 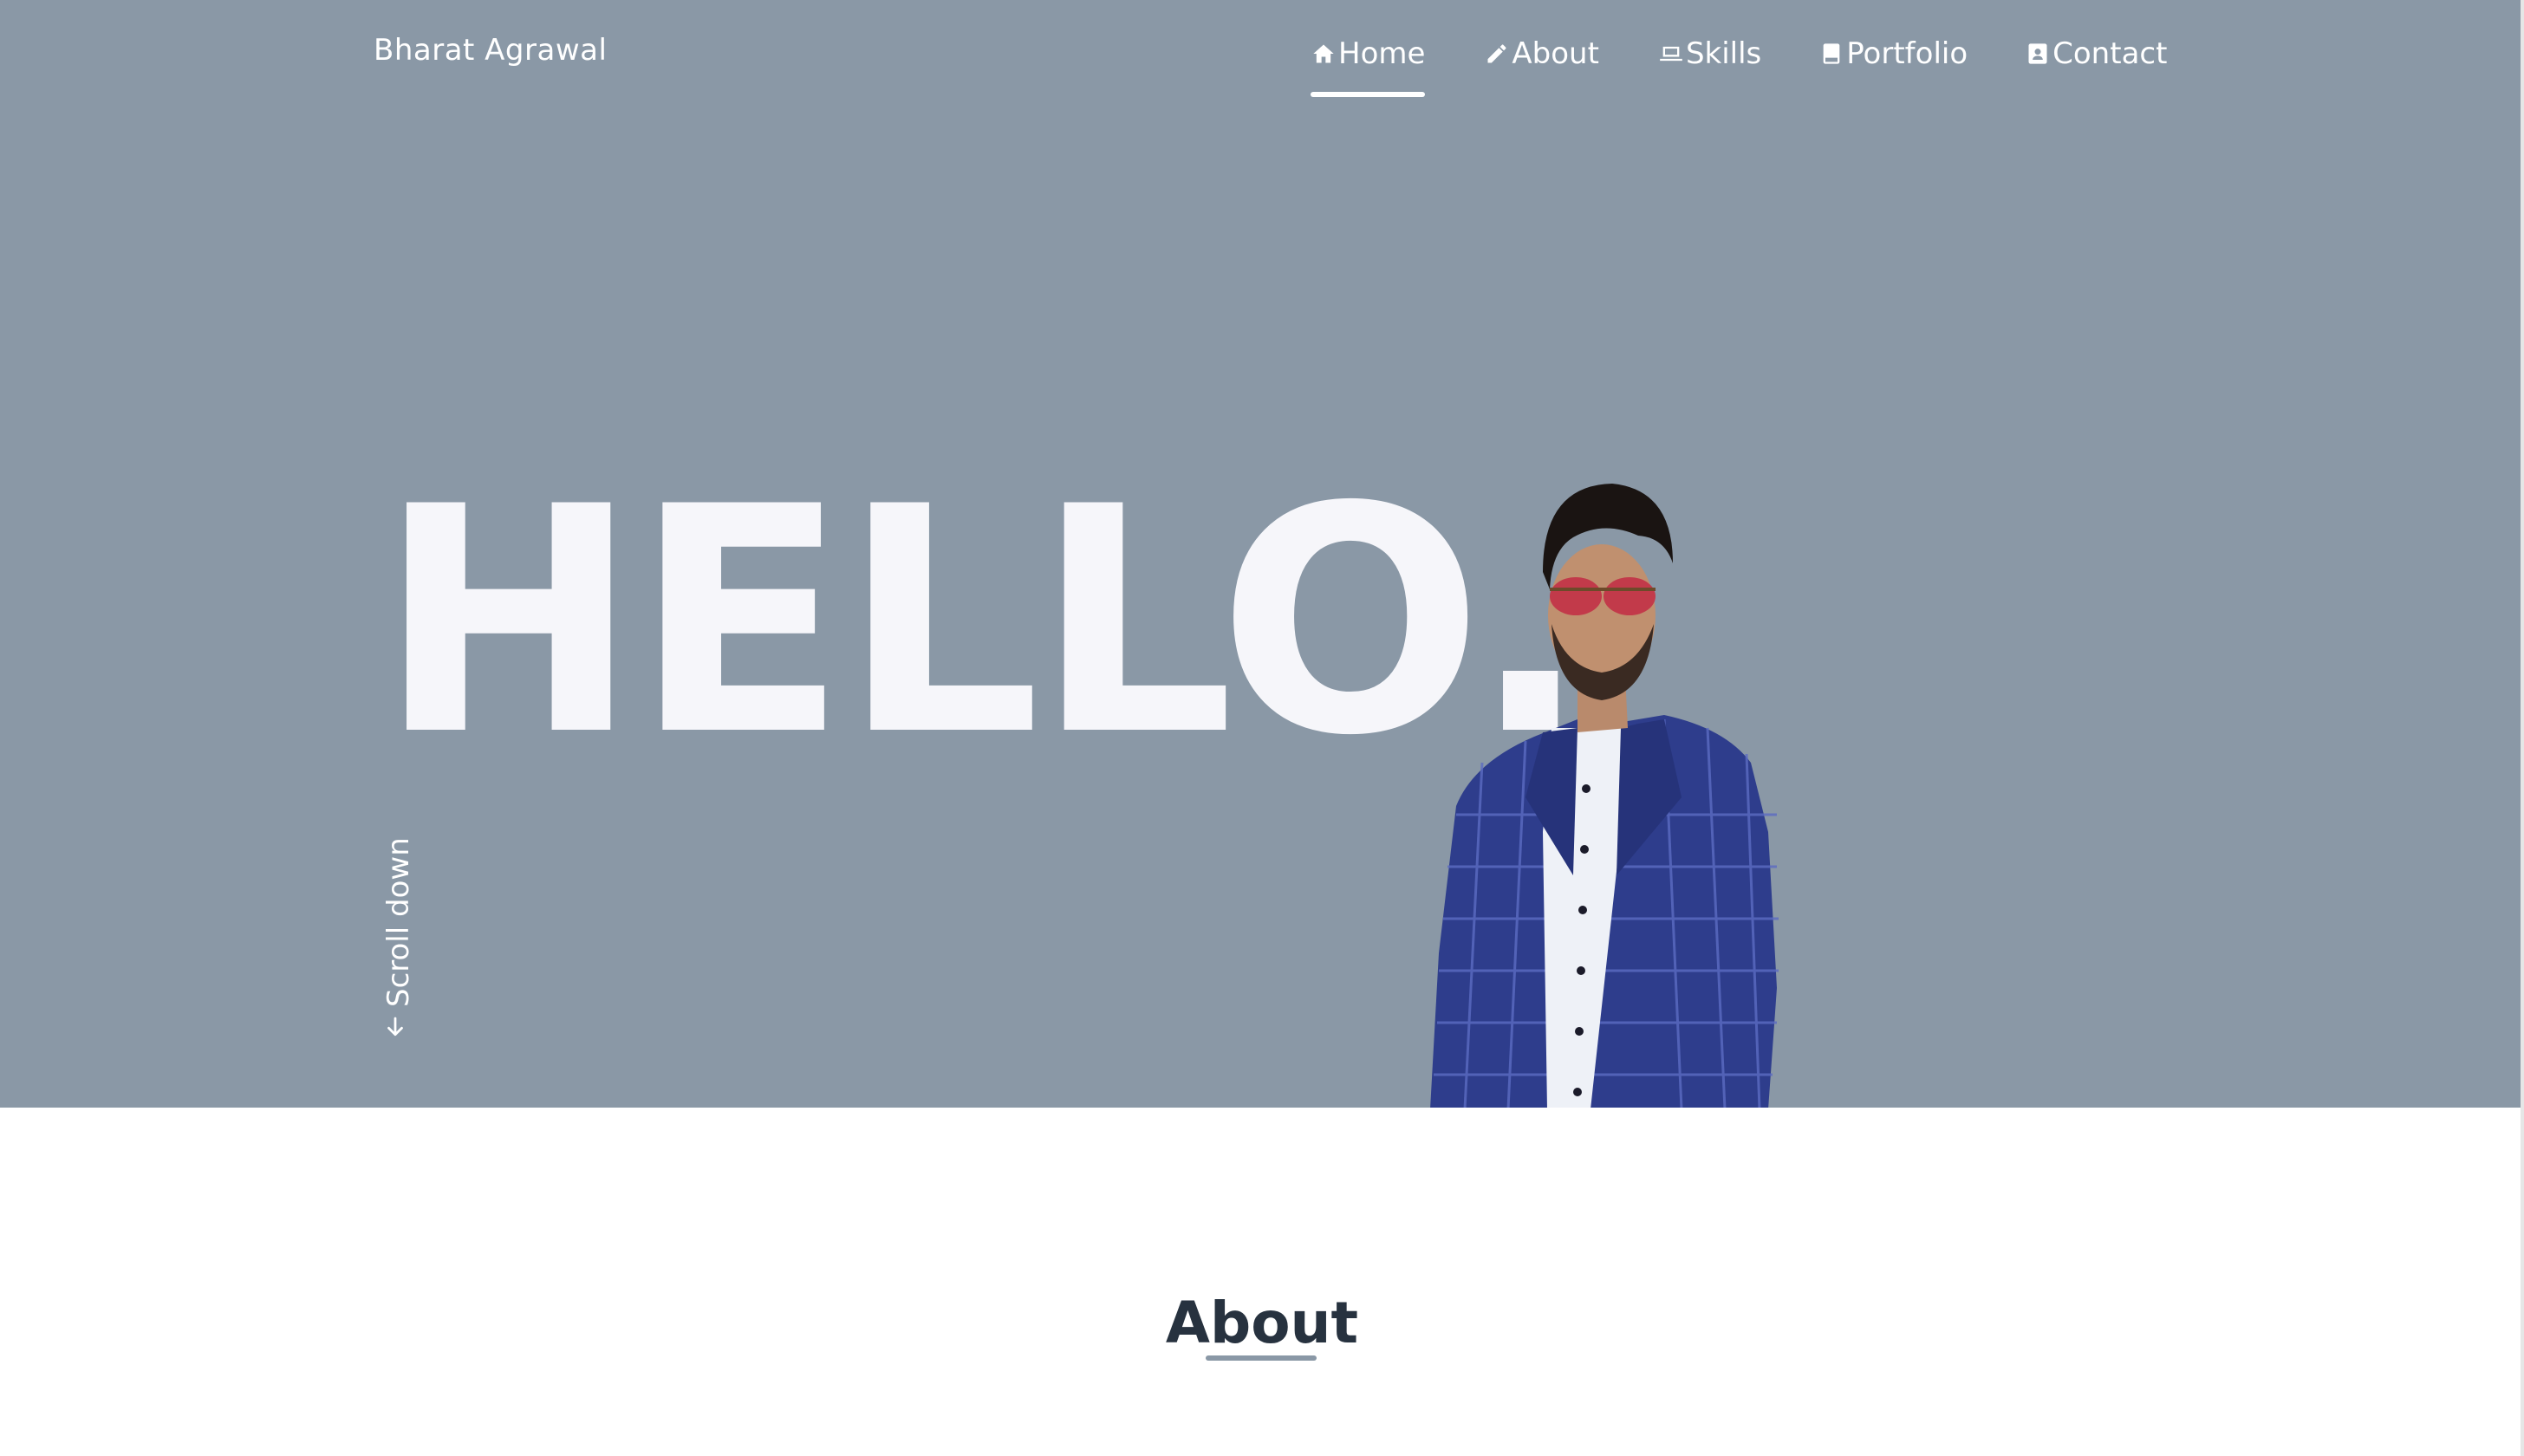 I want to click on nav-label-portfolio: Portfolio, so click(x=1907, y=53).